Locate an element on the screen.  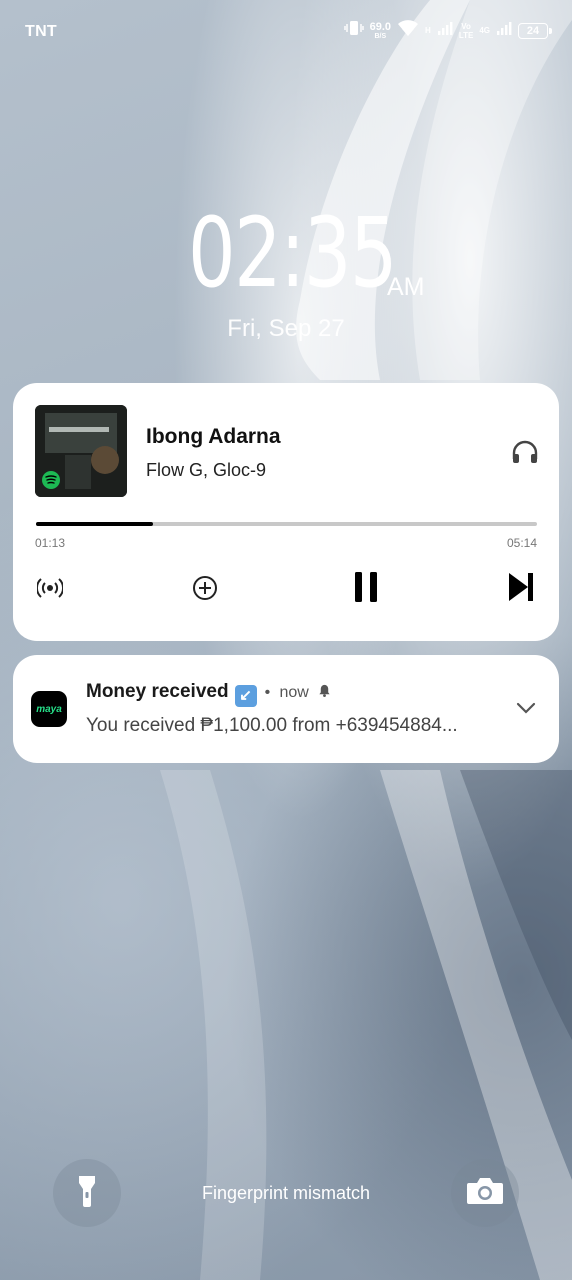
pause-icon is located at coordinates (366, 587).